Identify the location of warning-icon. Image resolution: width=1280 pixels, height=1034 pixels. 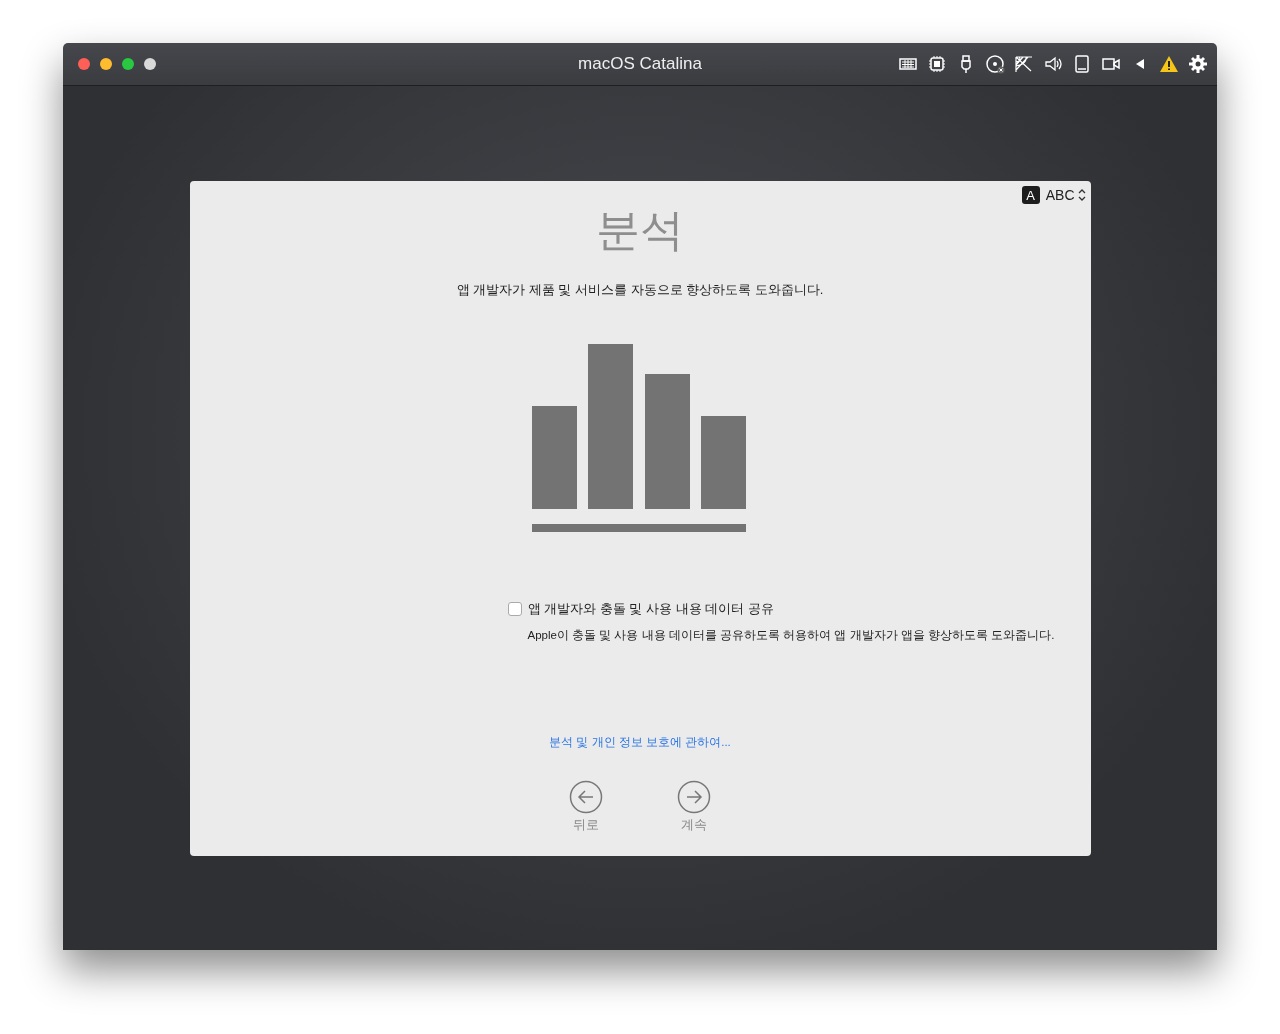
(1169, 64).